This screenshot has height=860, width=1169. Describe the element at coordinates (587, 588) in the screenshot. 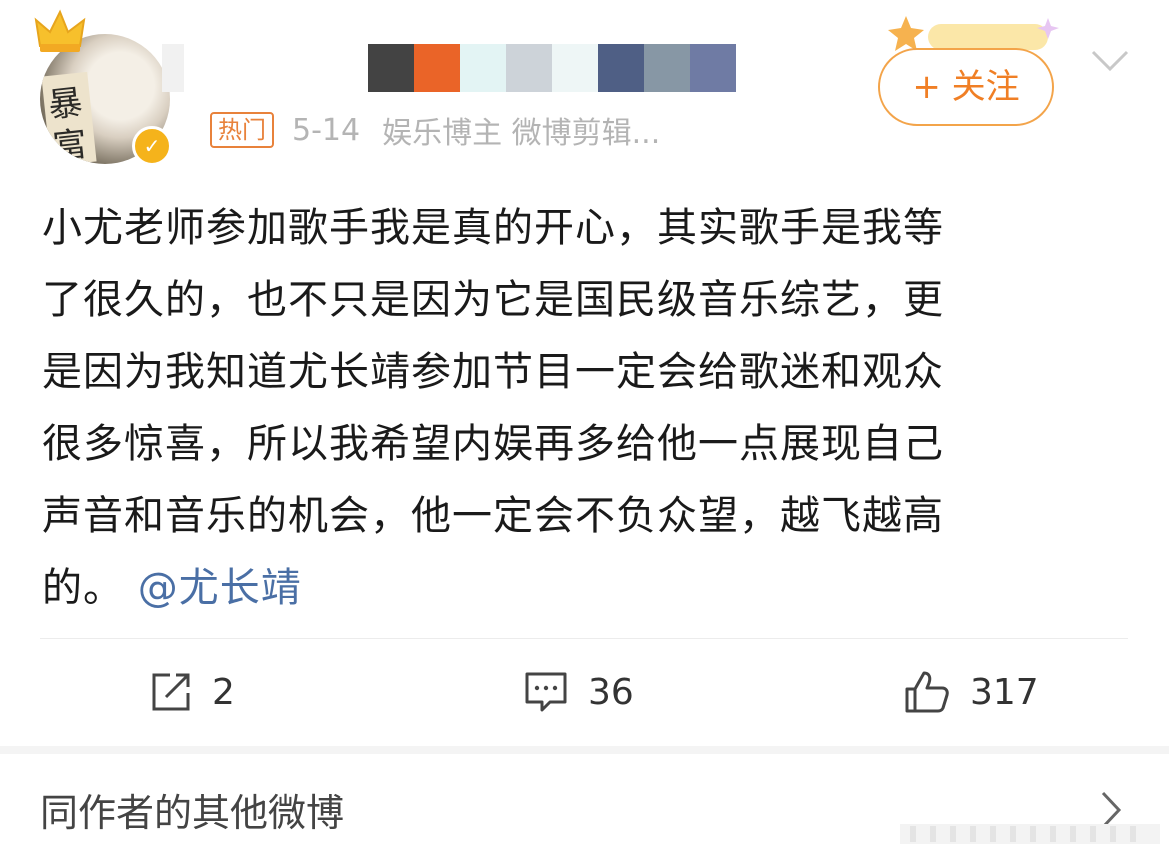

I see `post-text-line: 的。 @尤长靖` at that location.